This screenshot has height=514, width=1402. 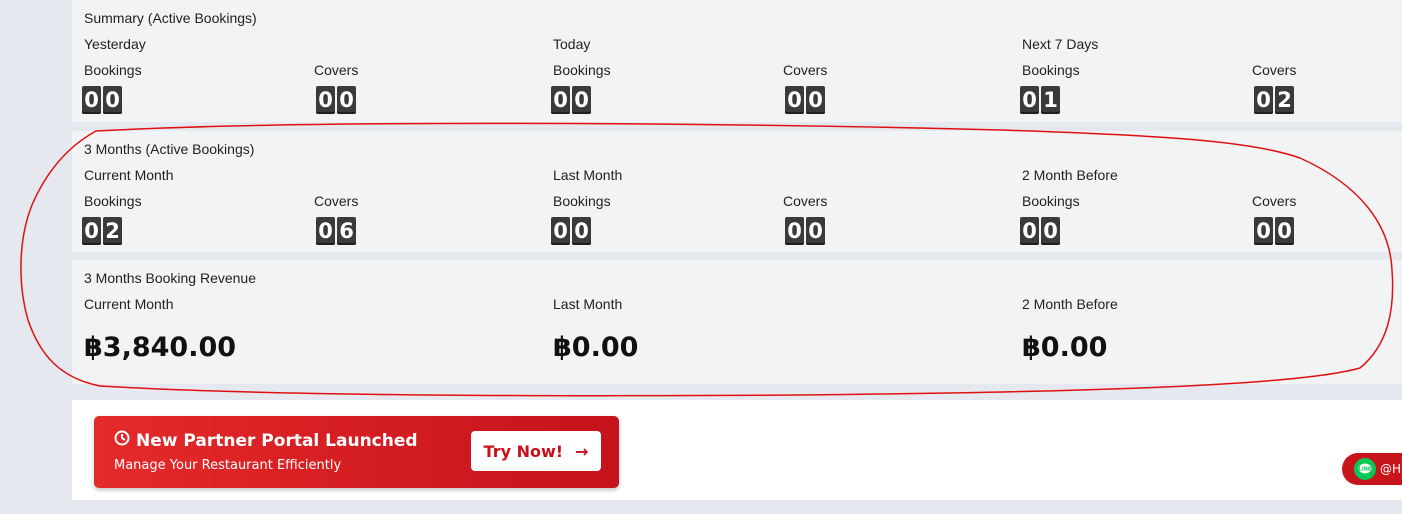 What do you see at coordinates (1065, 347) in the screenshot?
I see `revenue-amount-2-month-before: ฿0.00` at bounding box center [1065, 347].